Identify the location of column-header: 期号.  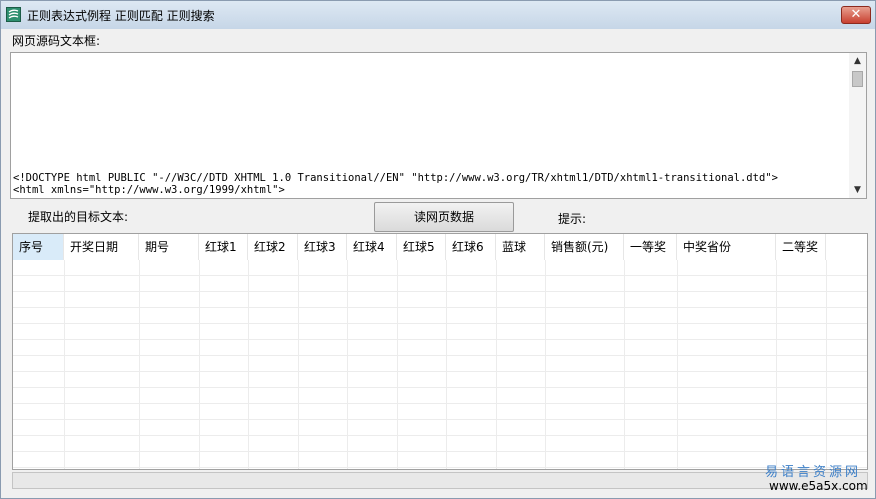
(169, 247).